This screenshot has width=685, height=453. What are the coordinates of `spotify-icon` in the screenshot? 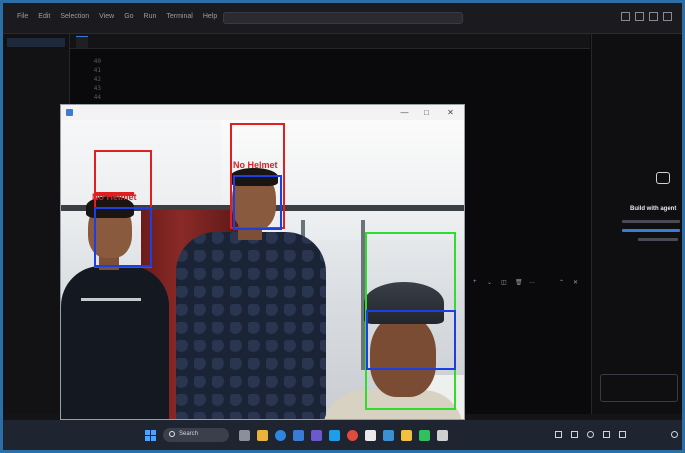 It's located at (424, 435).